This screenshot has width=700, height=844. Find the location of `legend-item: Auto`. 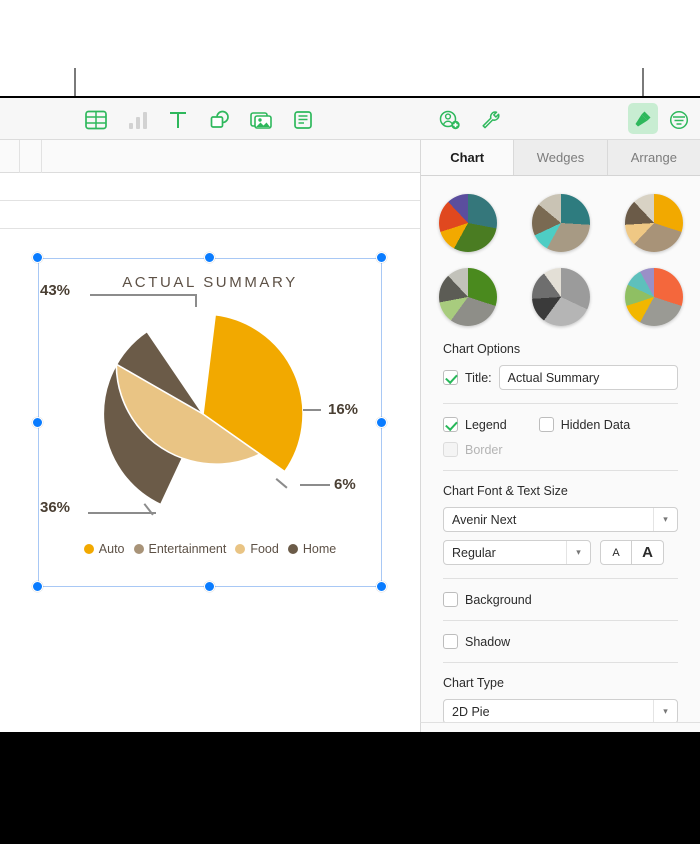

legend-item: Auto is located at coordinates (104, 549).